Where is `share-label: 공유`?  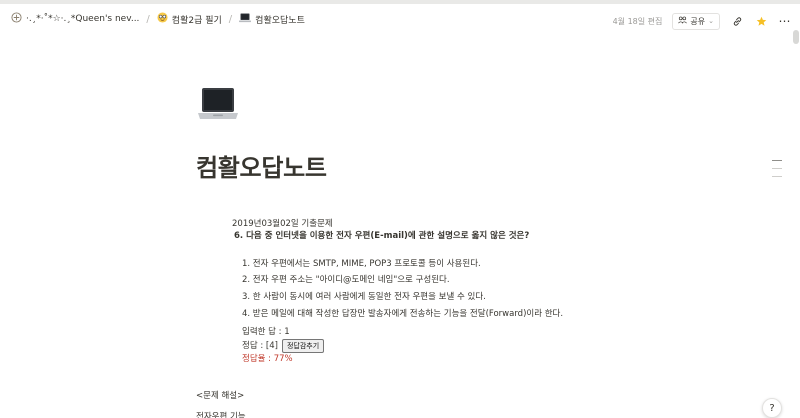
share-label: 공유 is located at coordinates (698, 21).